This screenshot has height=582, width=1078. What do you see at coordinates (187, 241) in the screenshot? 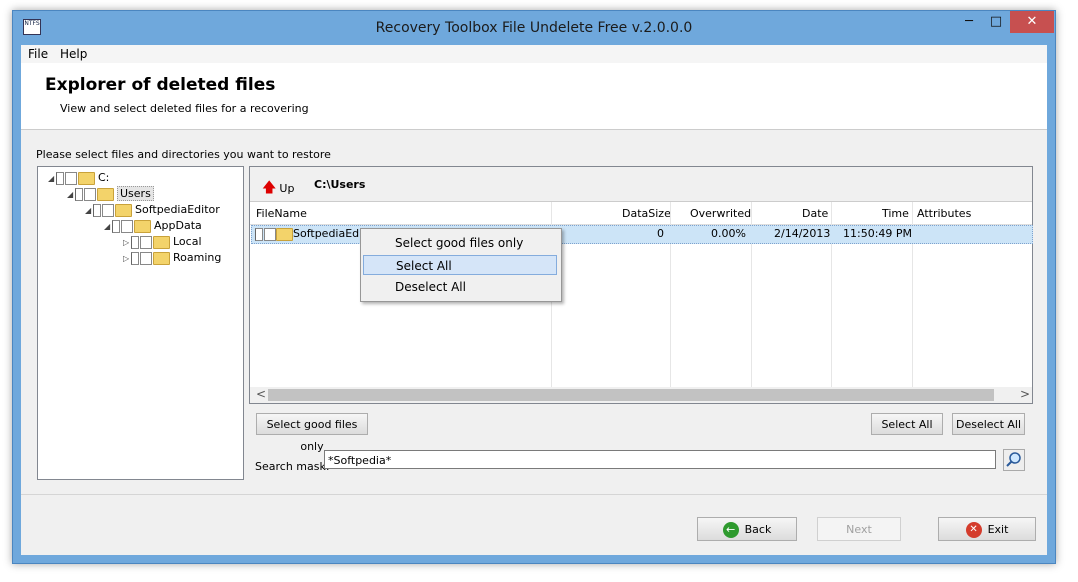
I see `tree-label: Local` at bounding box center [187, 241].